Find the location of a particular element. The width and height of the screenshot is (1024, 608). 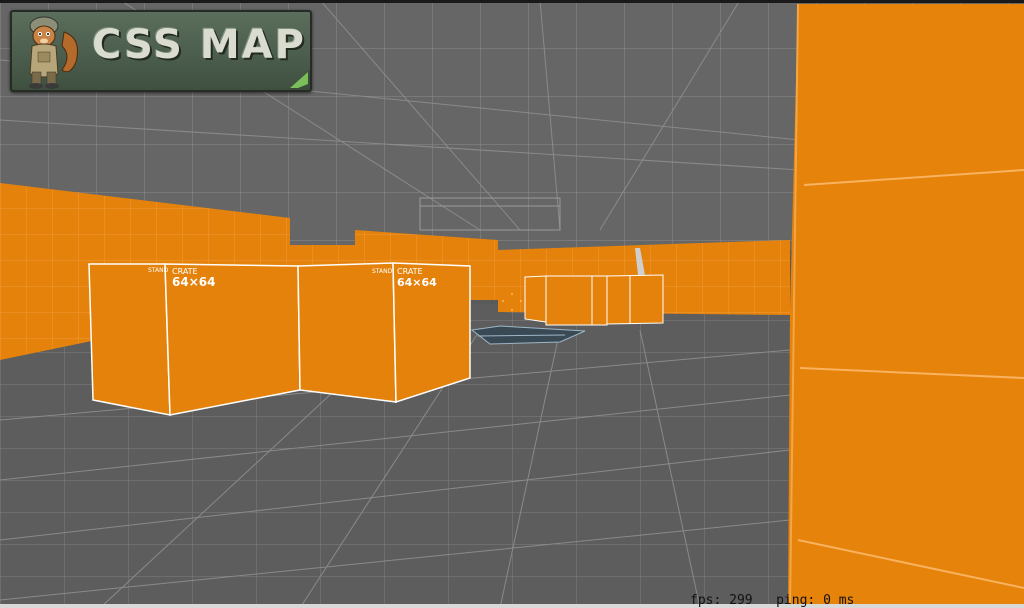

fps-label: fps: is located at coordinates (706, 600).